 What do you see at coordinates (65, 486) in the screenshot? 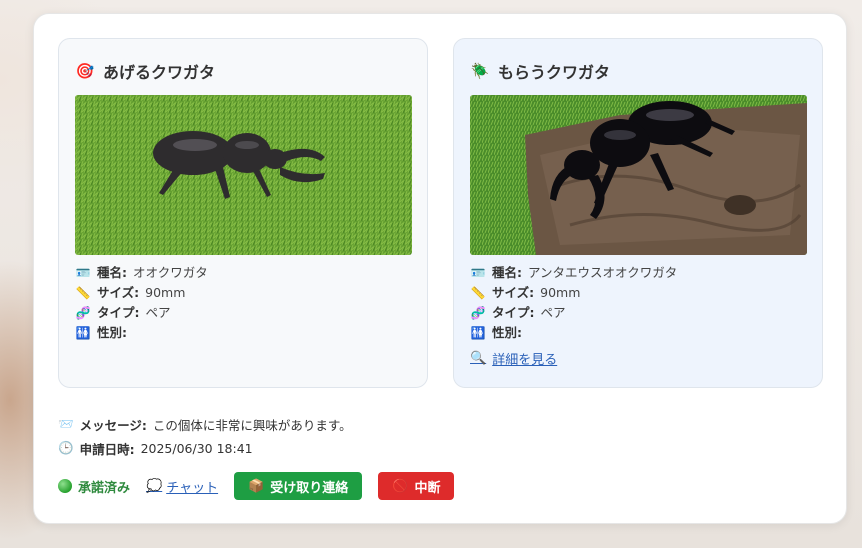
I see `green-dot-icon` at bounding box center [65, 486].